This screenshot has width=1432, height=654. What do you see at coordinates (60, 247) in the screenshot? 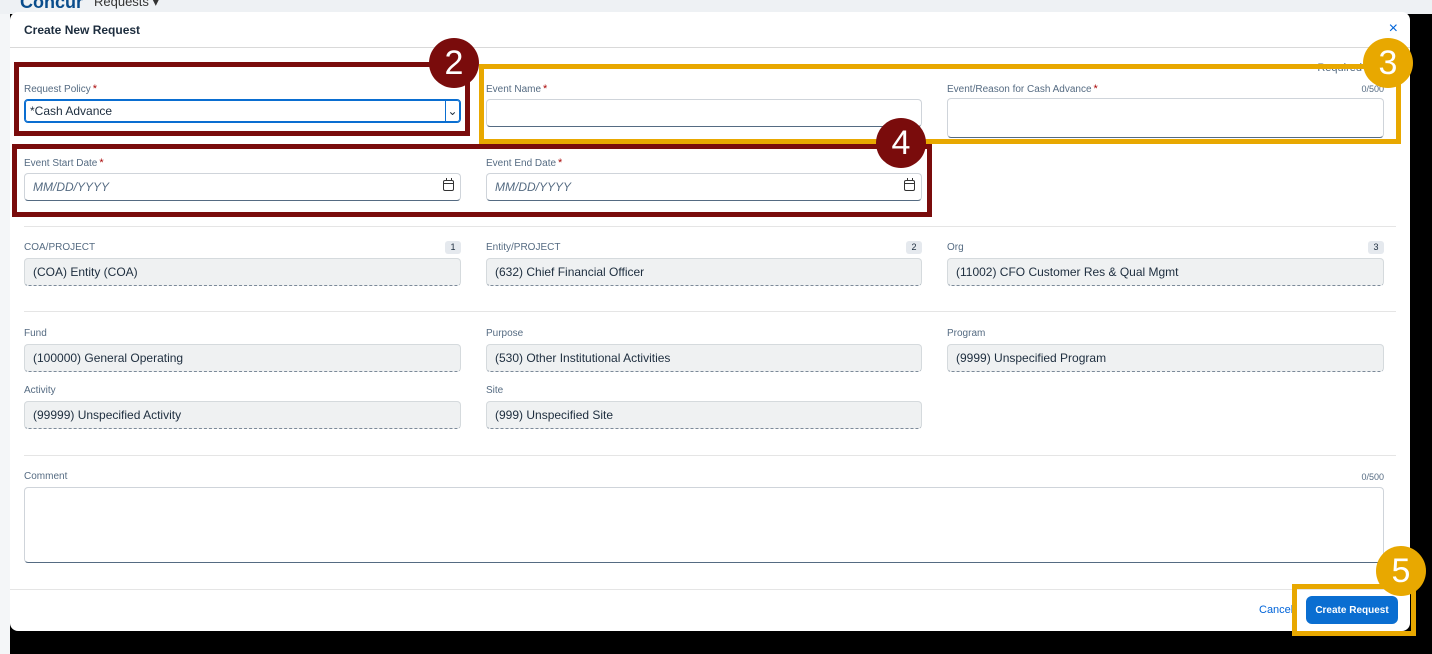
I see `coa-project-label: COA/PROJECT` at bounding box center [60, 247].